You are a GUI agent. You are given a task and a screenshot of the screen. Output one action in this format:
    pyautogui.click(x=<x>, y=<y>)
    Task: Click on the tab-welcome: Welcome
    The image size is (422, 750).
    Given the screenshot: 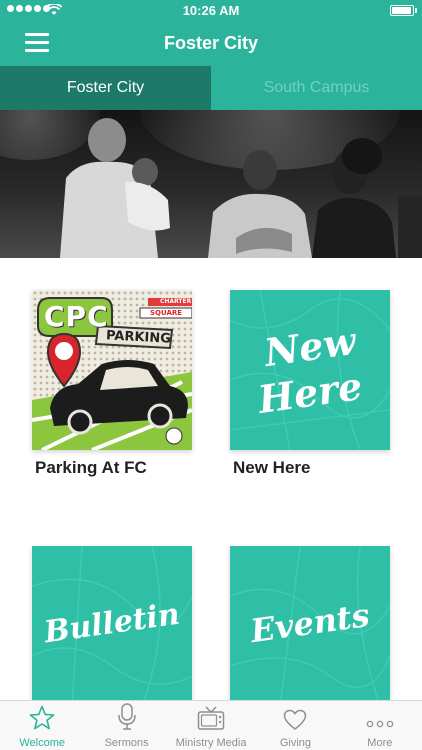 What is the action you would take?
    pyautogui.click(x=42, y=725)
    